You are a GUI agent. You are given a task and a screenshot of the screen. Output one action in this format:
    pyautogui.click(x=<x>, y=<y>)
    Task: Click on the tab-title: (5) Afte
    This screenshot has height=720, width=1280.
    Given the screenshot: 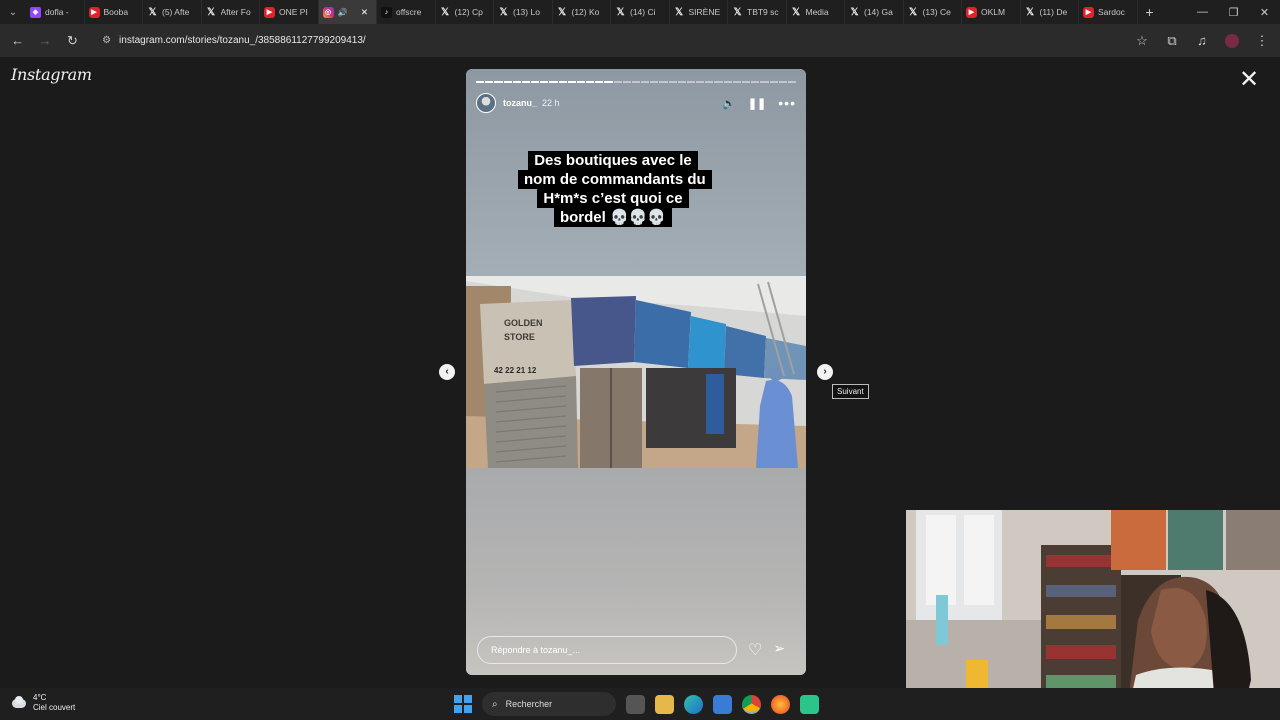 What is the action you would take?
    pyautogui.click(x=176, y=12)
    